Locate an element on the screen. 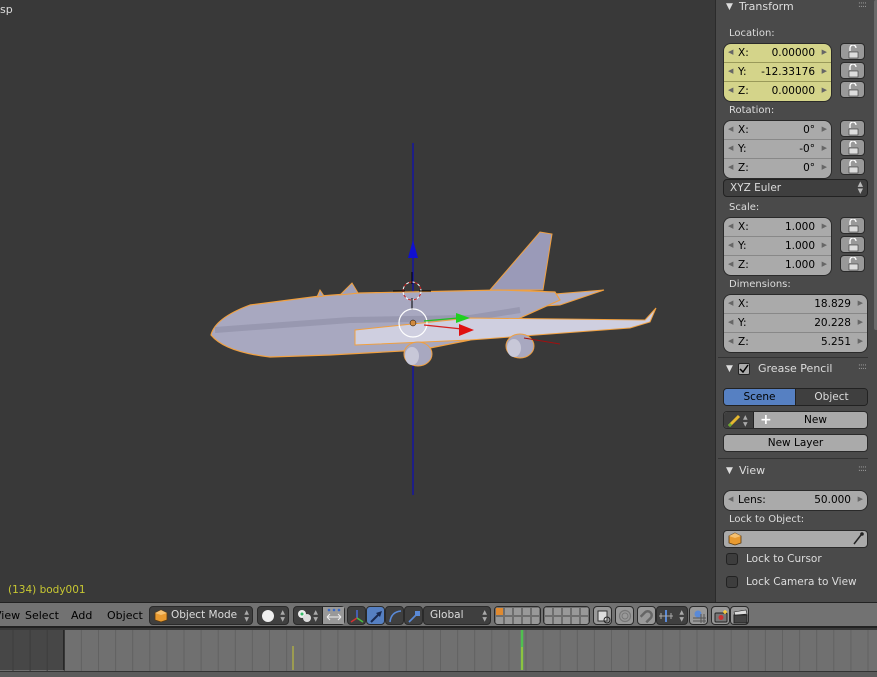 The image size is (877, 677). lens-field-group: ◀ Lens: 50.000 ▶ is located at coordinates (795, 500).